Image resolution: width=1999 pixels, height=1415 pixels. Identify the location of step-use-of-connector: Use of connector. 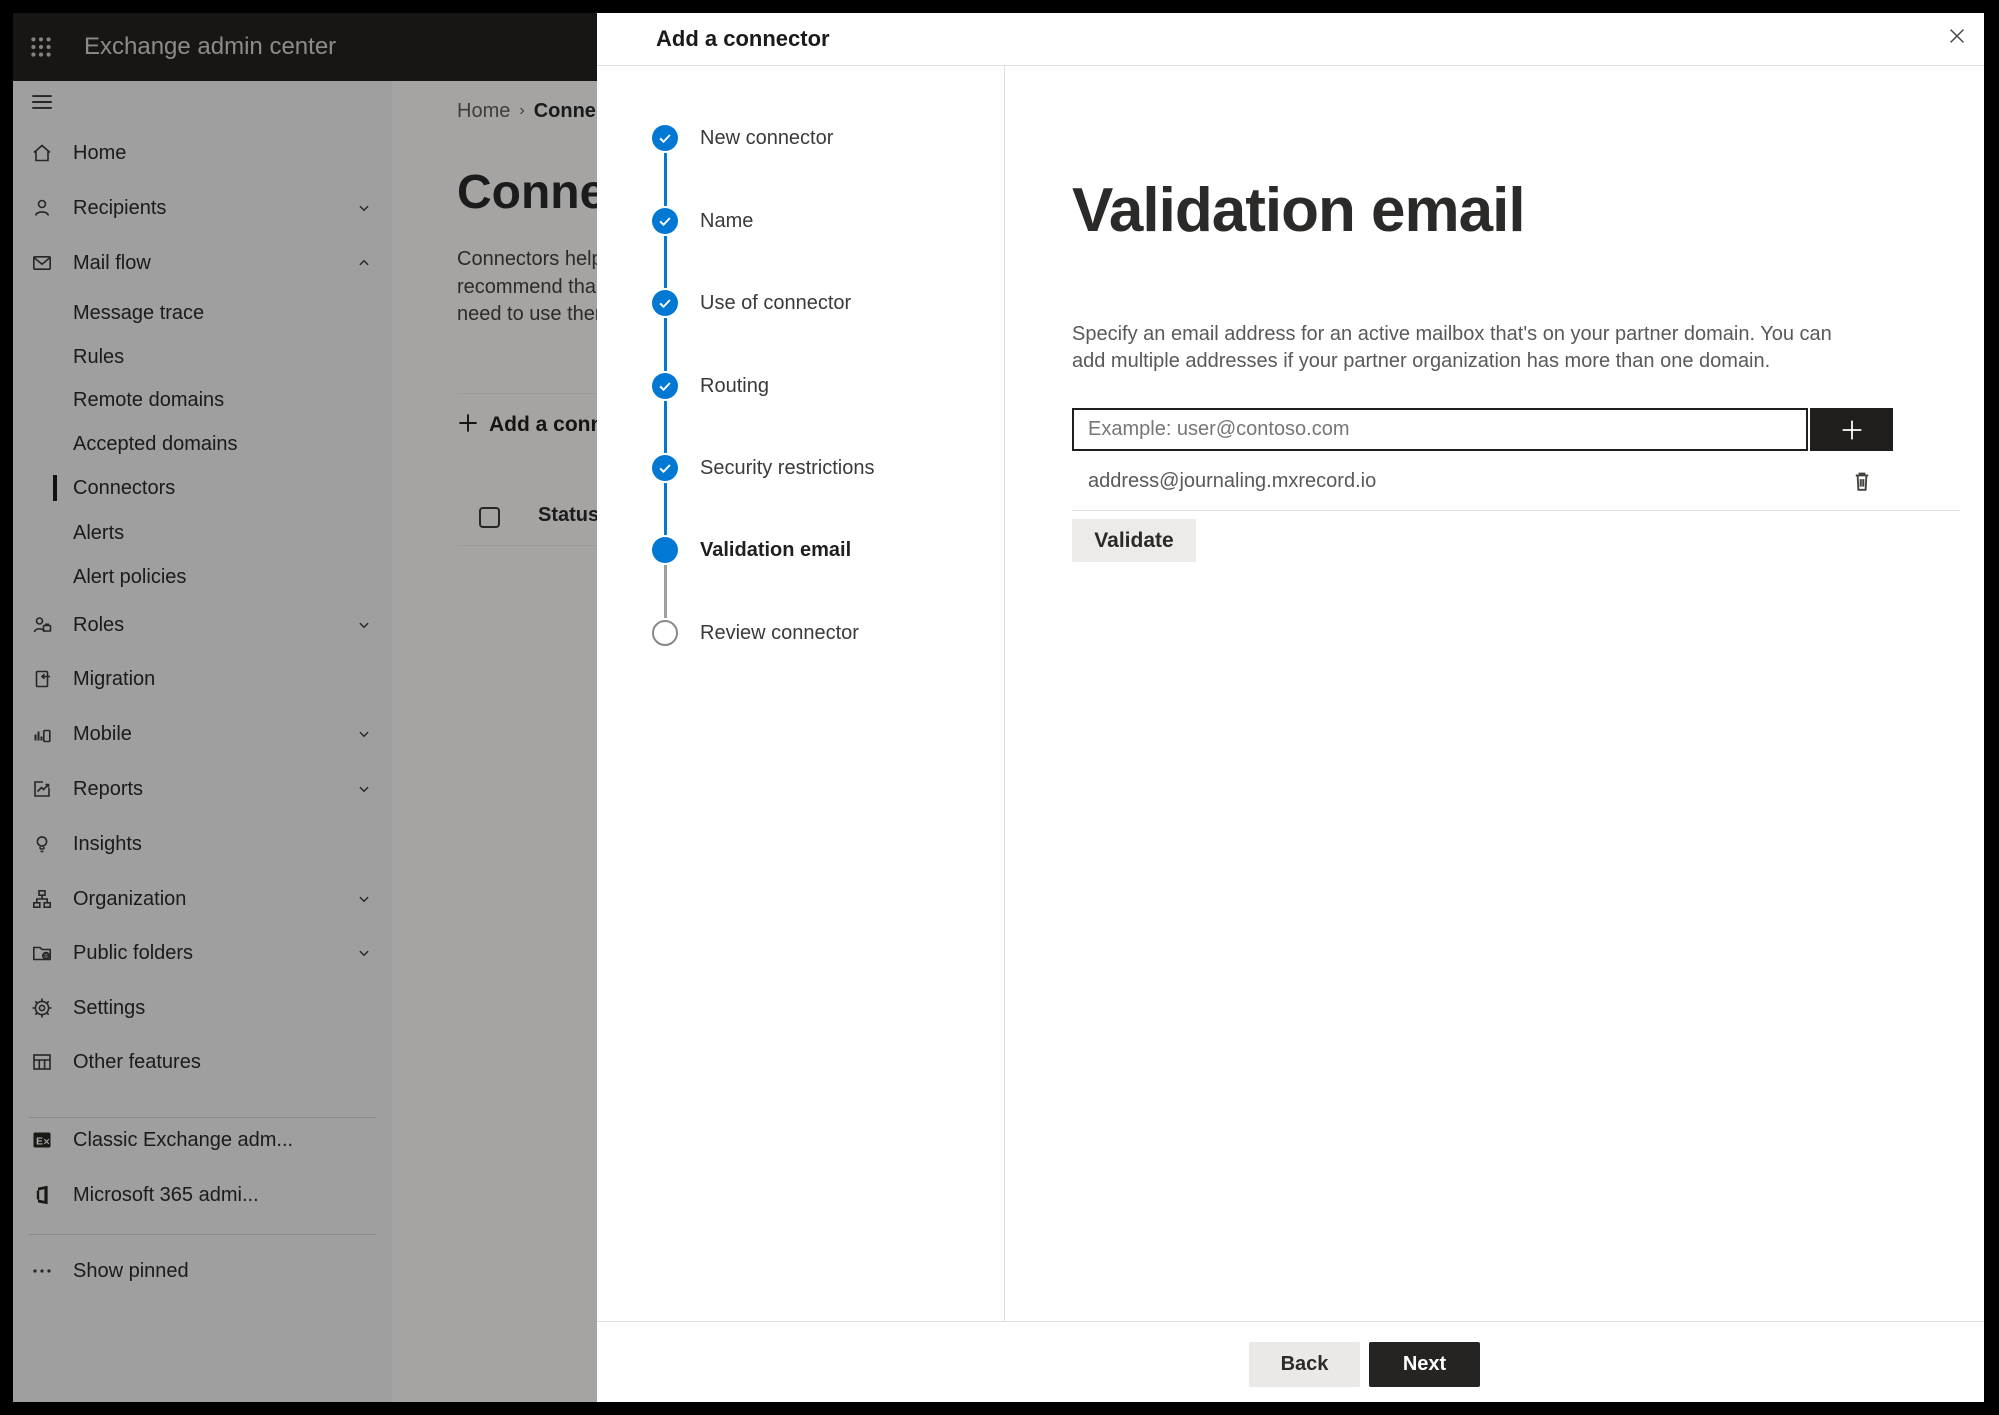
(775, 303).